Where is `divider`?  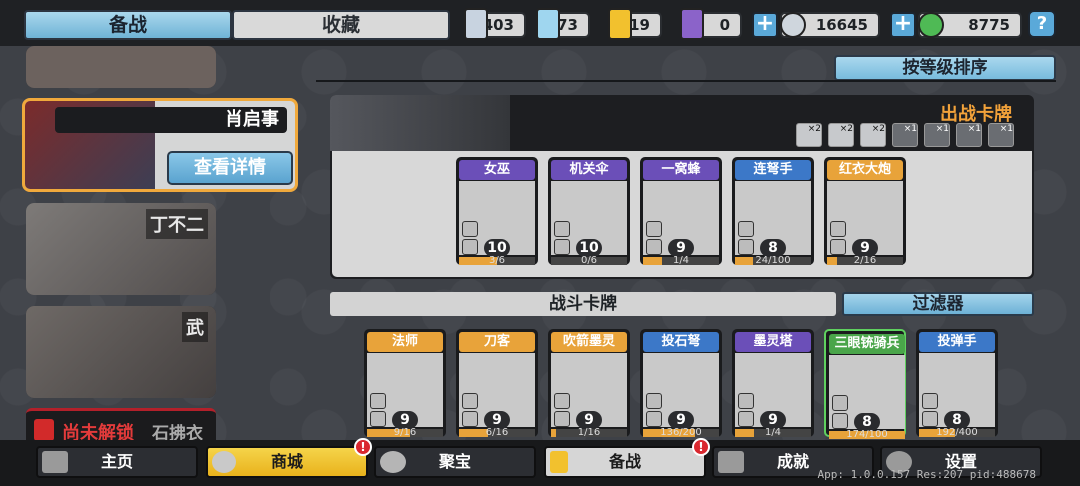 divider is located at coordinates (686, 81).